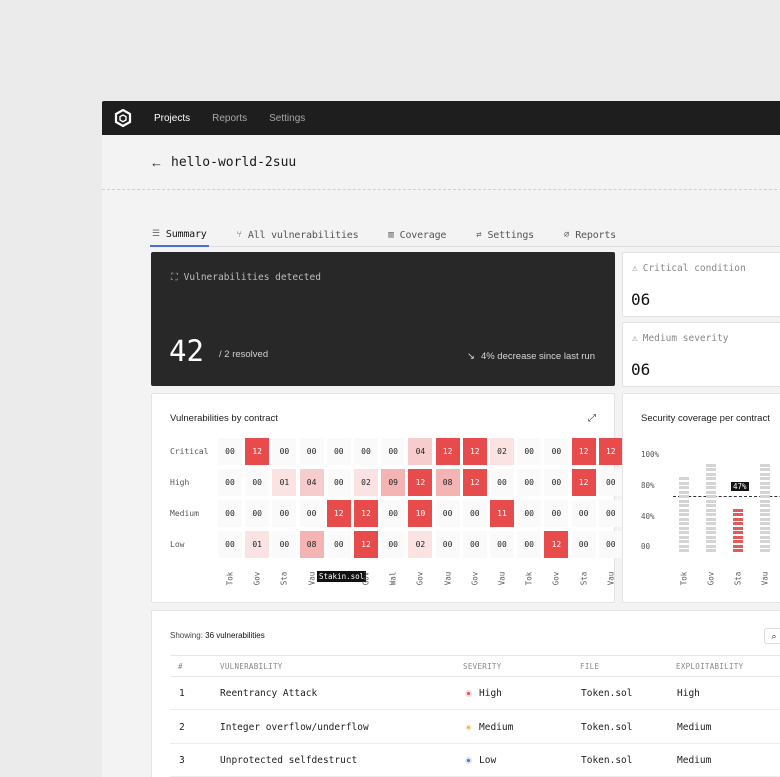  I want to click on heatmap-column-label: Gov, so click(475, 578).